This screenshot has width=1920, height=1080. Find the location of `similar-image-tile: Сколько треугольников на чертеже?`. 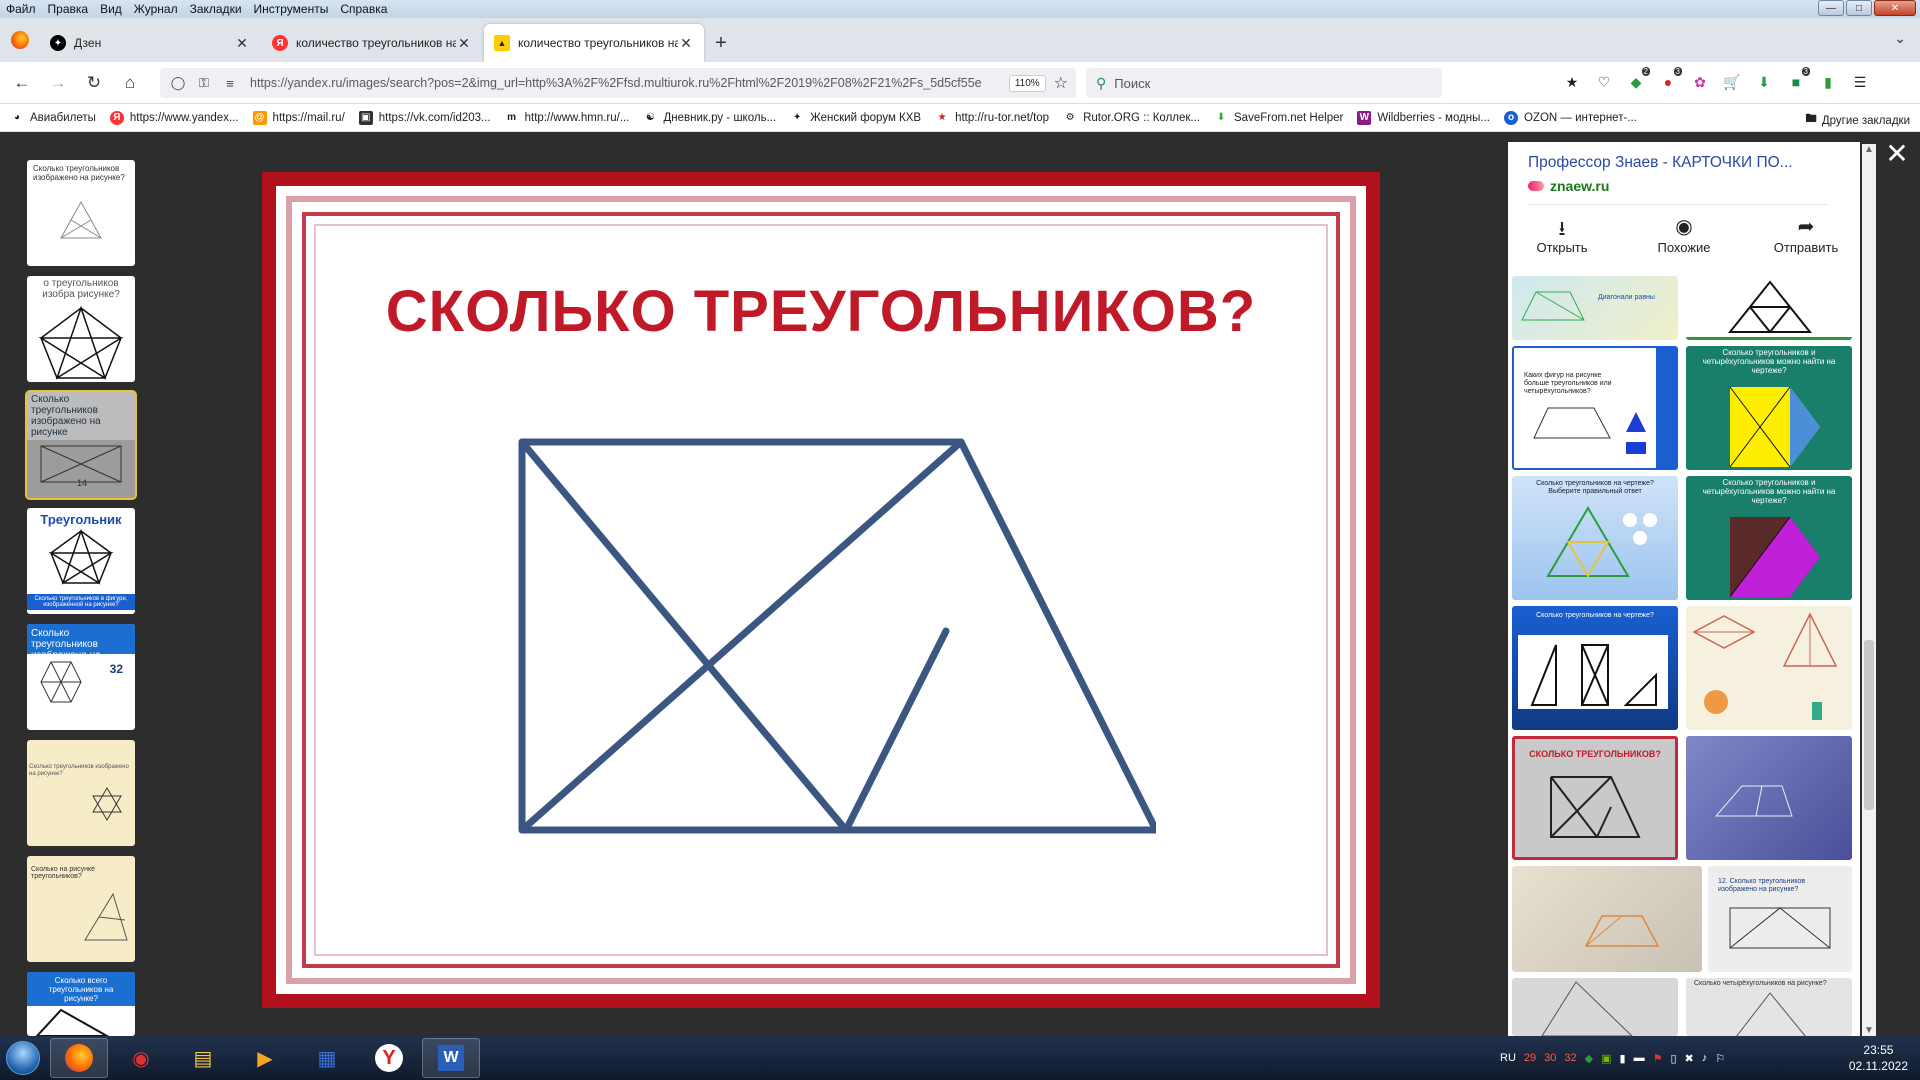

similar-image-tile: Сколько треугольников на чертеже? is located at coordinates (1595, 668).